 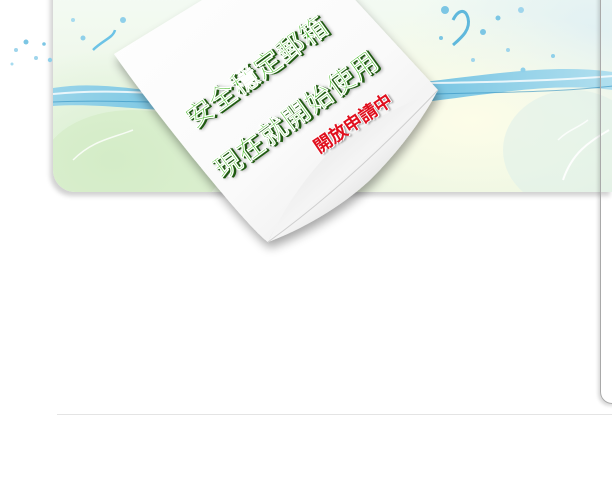 I want to click on content-frame-border, so click(x=606, y=202).